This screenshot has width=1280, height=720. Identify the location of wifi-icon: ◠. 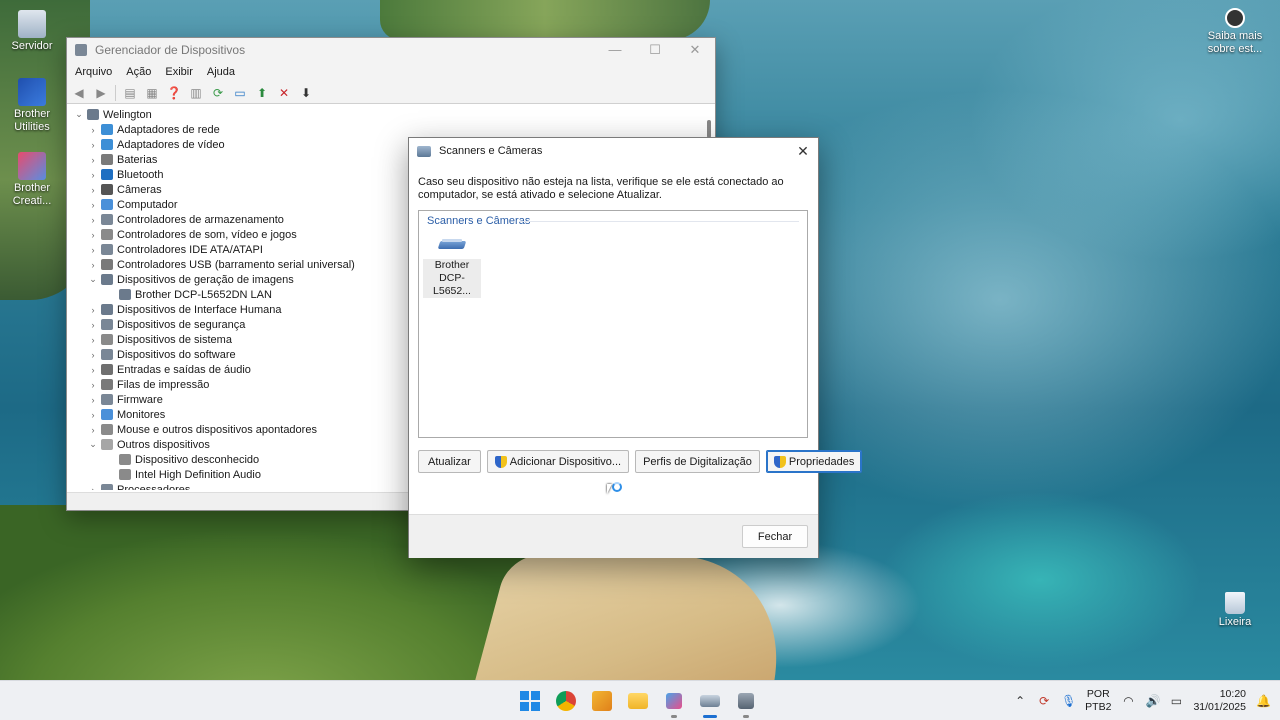
(1128, 701).